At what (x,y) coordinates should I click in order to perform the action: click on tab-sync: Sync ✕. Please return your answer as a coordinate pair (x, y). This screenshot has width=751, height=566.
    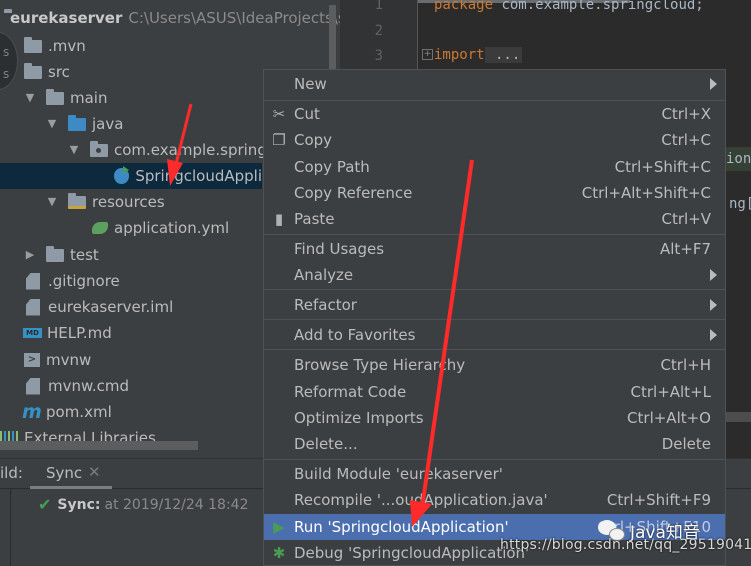
    Looking at the image, I should click on (71, 474).